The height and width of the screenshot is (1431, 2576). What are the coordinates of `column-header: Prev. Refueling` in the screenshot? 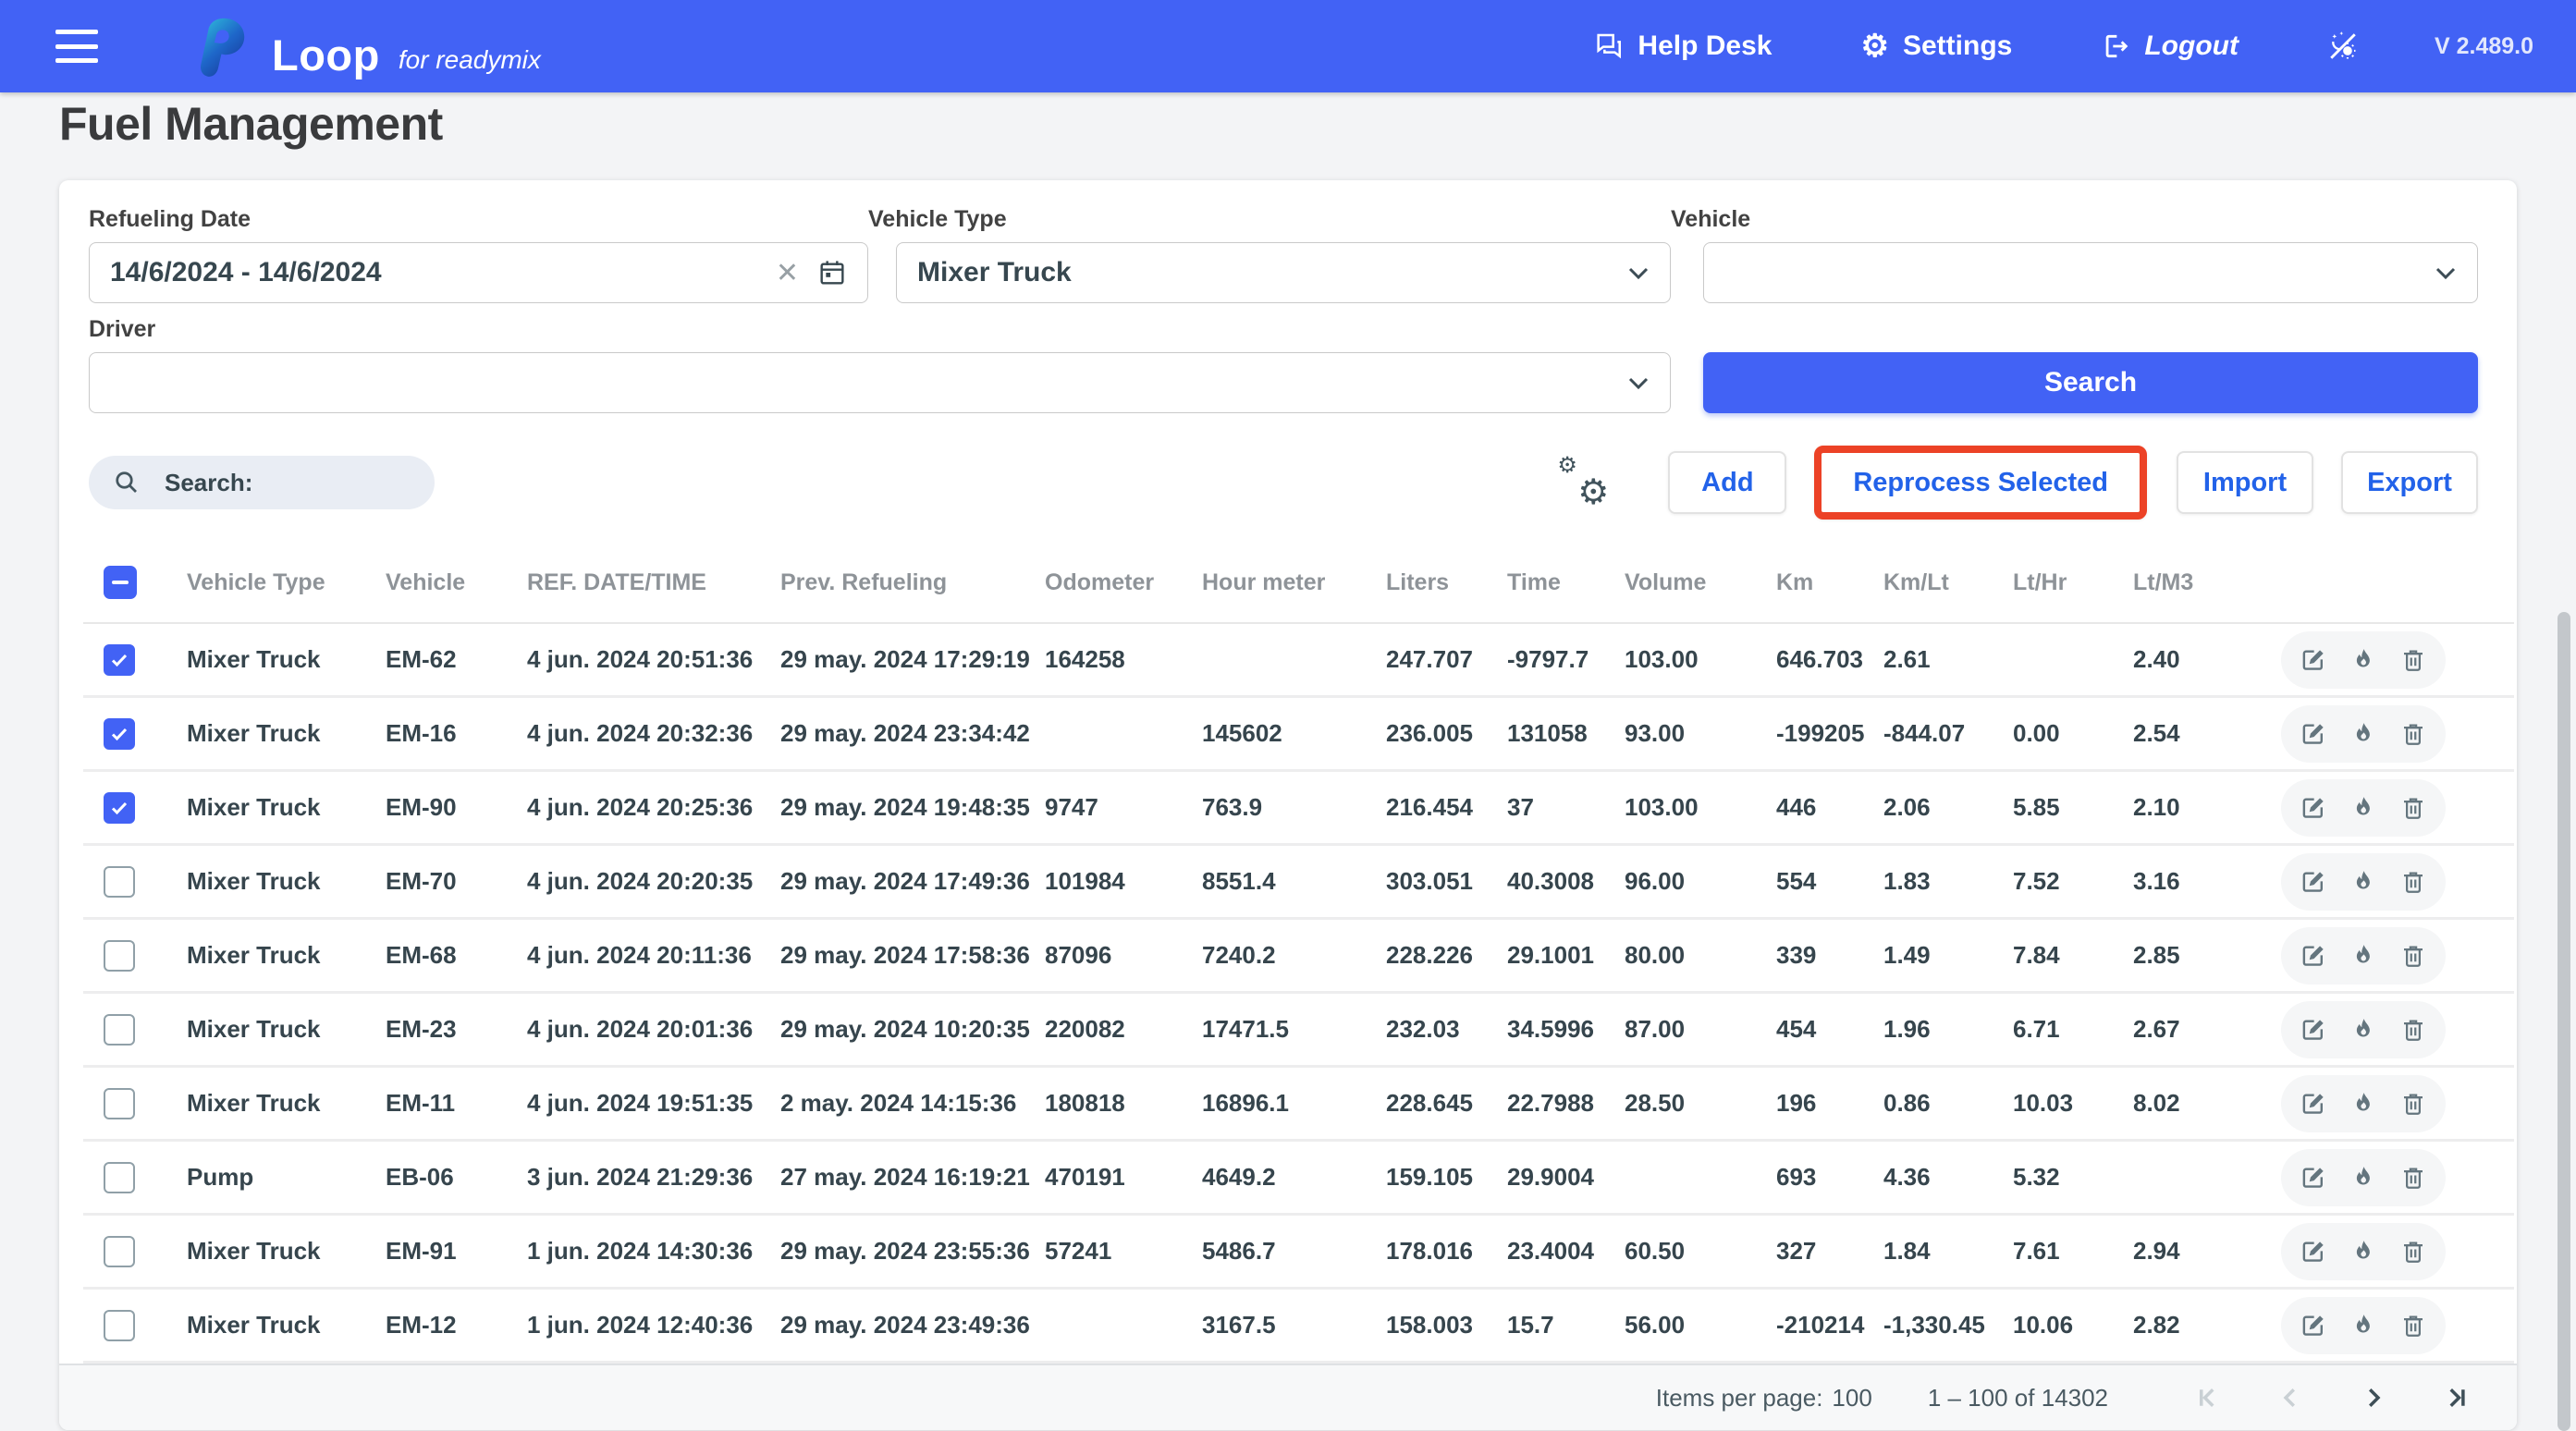 It's located at (912, 582).